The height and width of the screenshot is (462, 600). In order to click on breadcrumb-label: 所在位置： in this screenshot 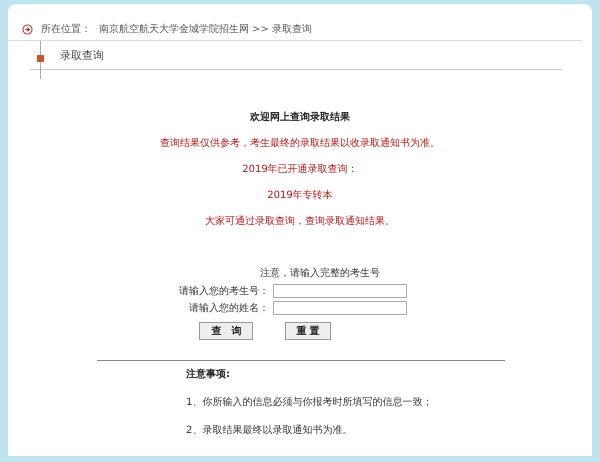, I will do `click(66, 29)`.